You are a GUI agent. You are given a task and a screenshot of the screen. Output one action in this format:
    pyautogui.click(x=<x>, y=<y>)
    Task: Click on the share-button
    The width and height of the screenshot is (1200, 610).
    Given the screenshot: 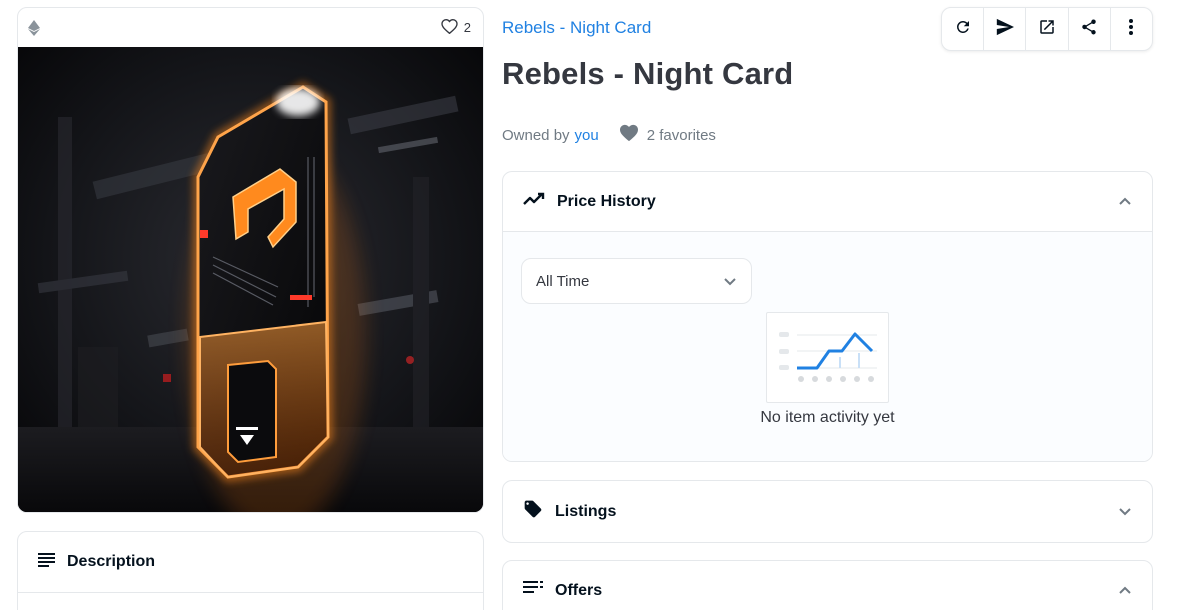 What is the action you would take?
    pyautogui.click(x=1090, y=29)
    